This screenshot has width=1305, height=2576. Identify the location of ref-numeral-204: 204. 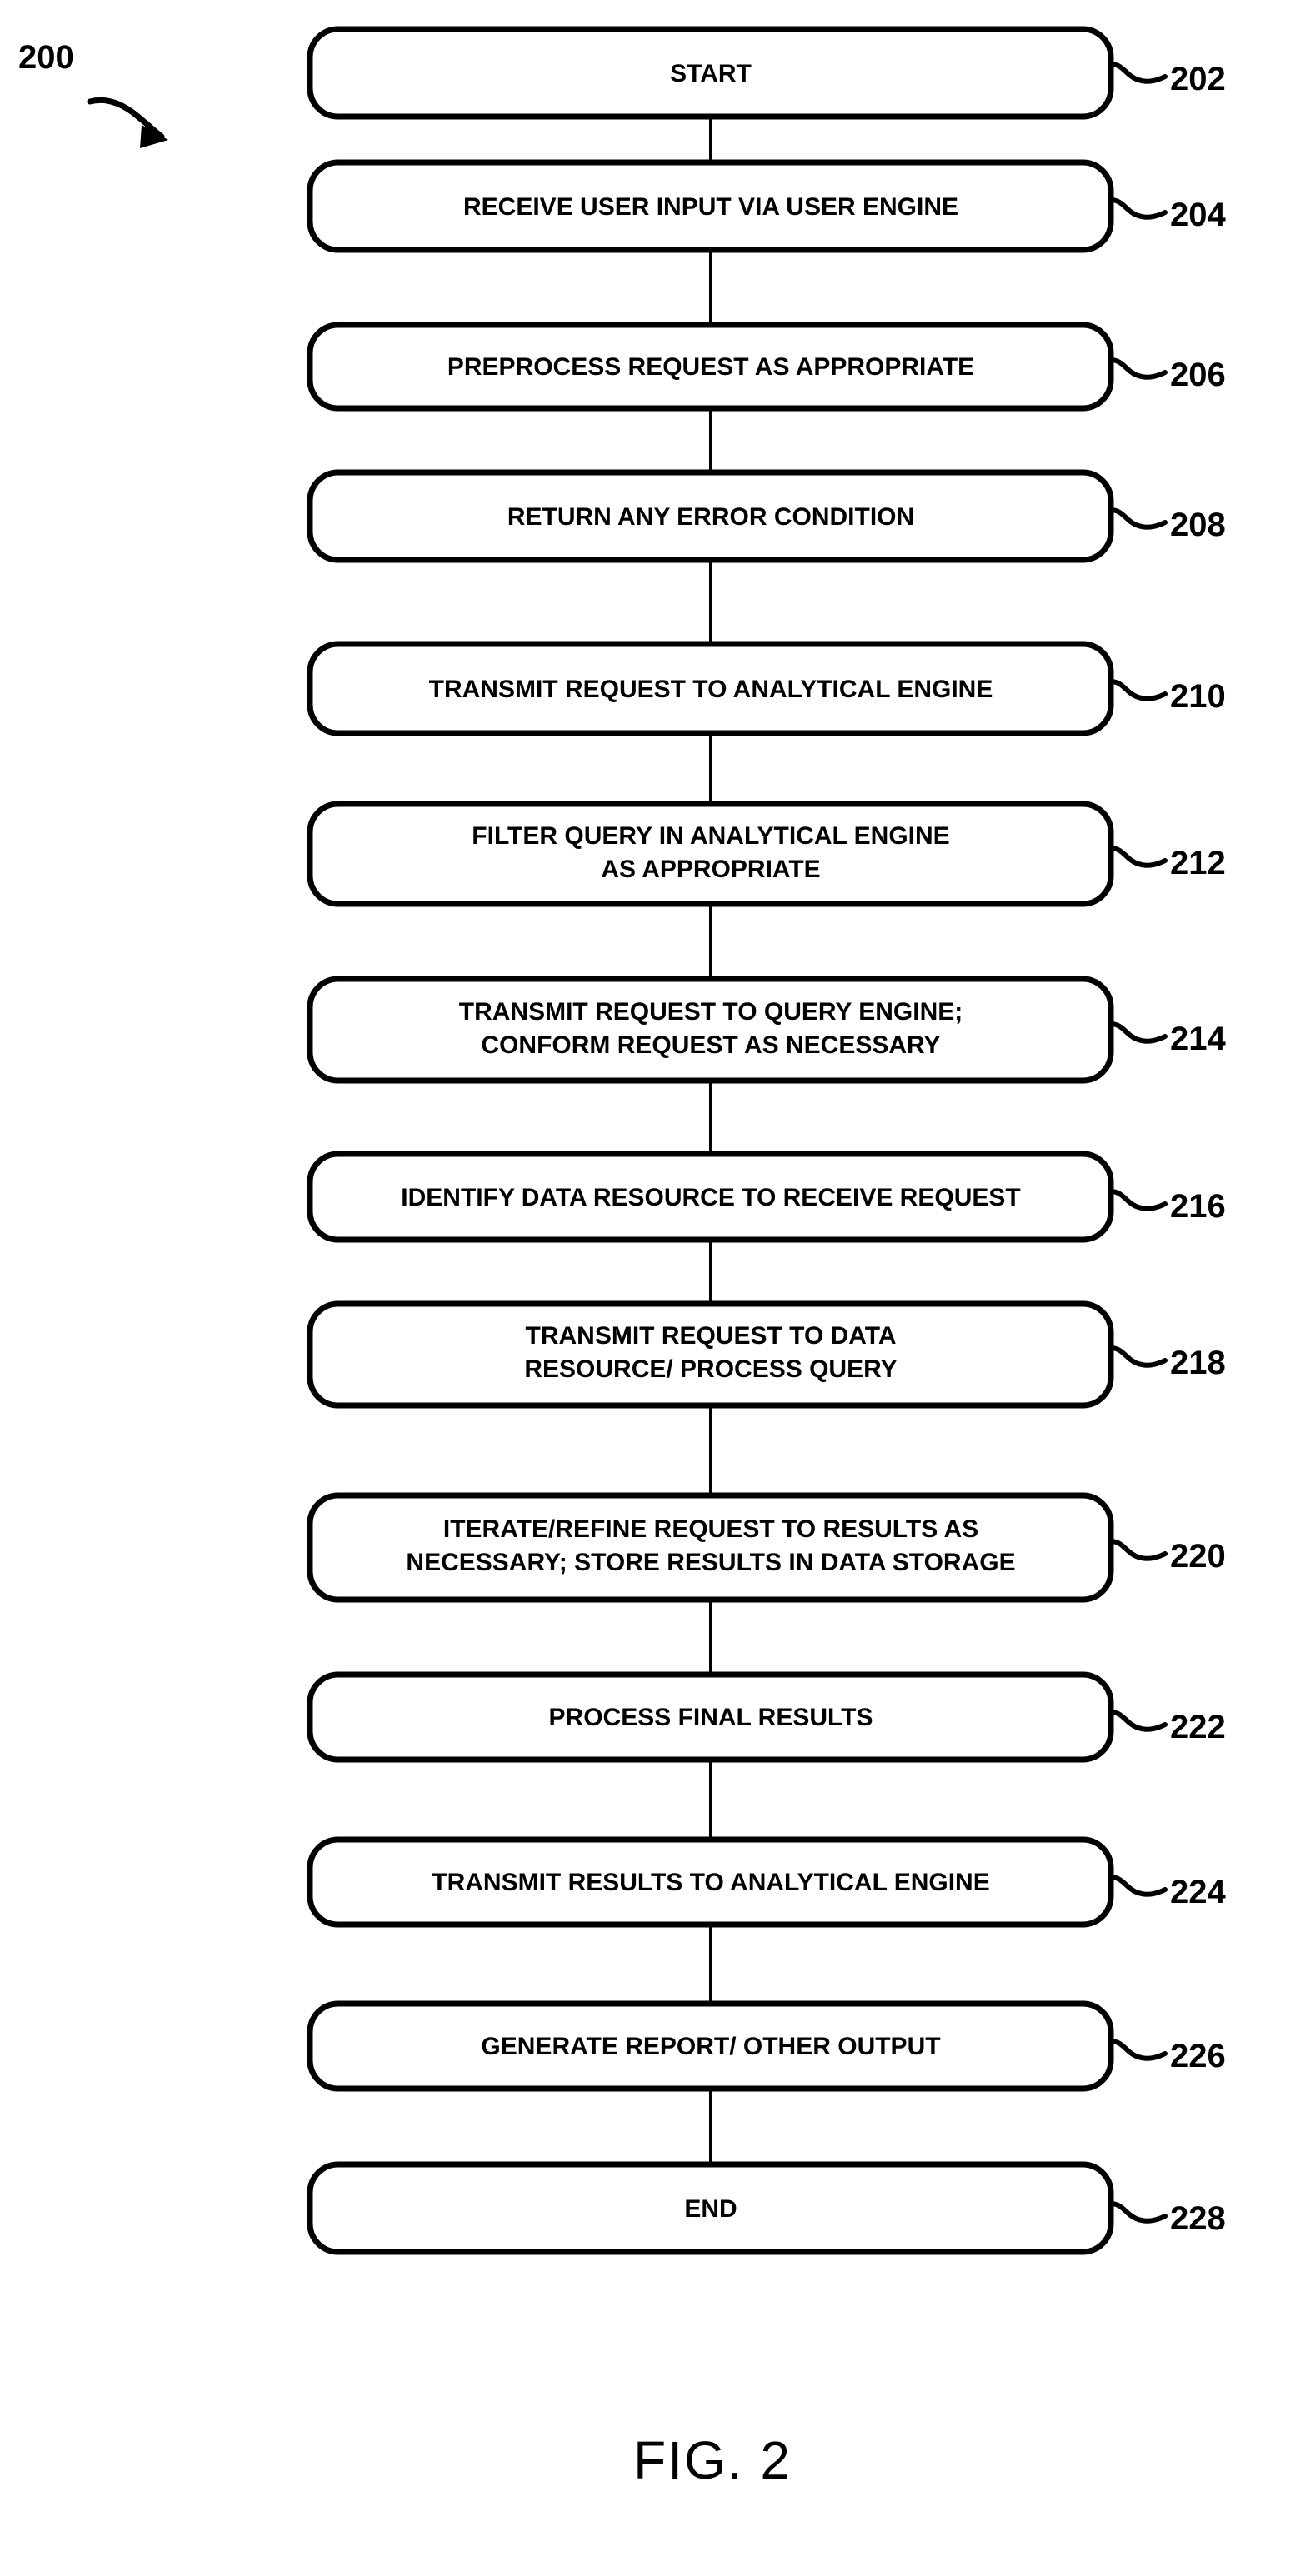
(1198, 215).